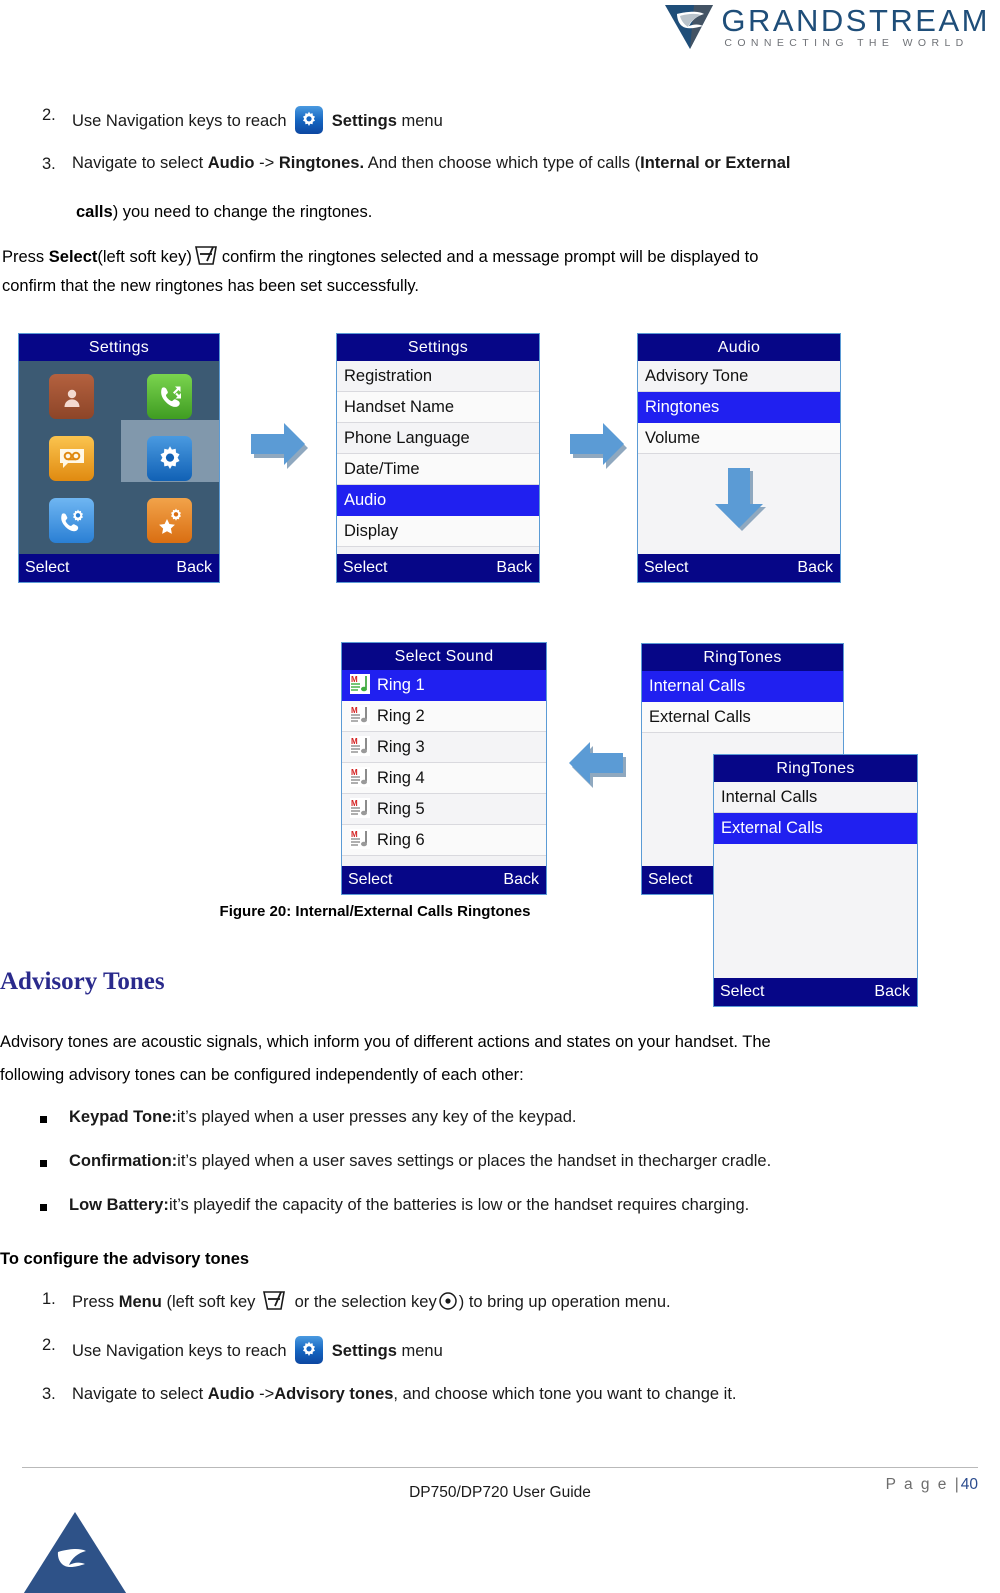 This screenshot has width=1000, height=1593. What do you see at coordinates (422, 121) in the screenshot?
I see `step-2-text-post: menu` at bounding box center [422, 121].